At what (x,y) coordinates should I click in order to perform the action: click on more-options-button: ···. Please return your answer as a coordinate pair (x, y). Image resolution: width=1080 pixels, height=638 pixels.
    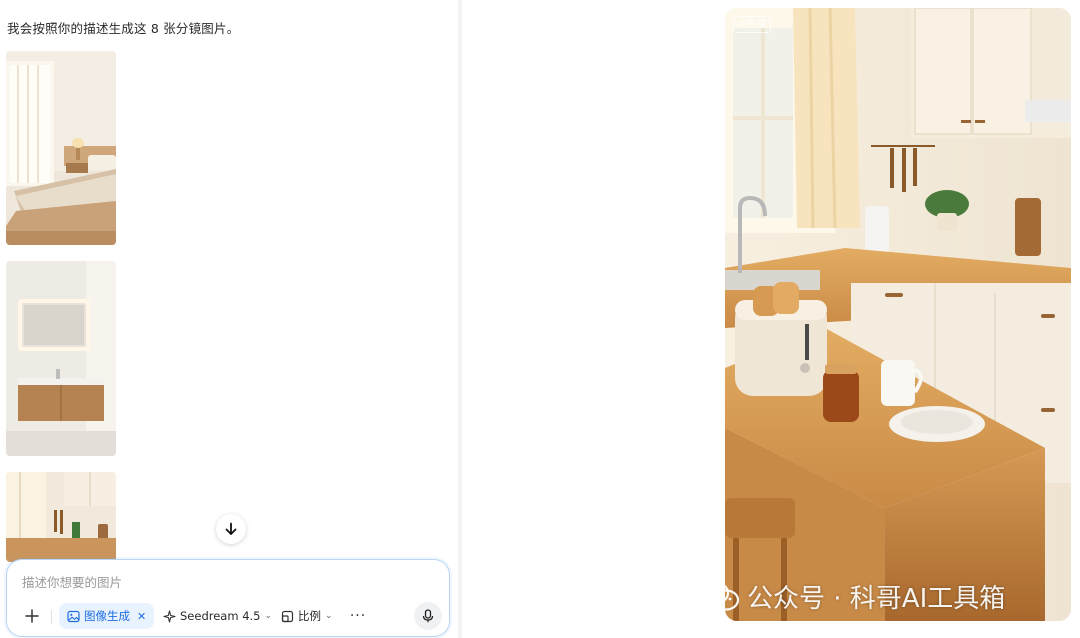
    Looking at the image, I should click on (358, 616).